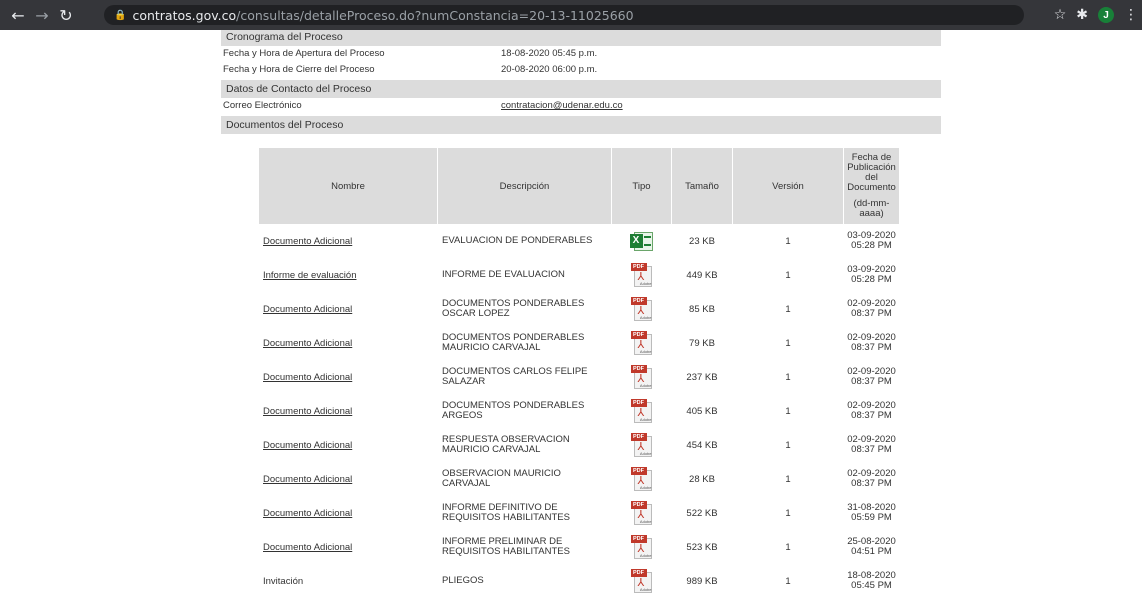  What do you see at coordinates (641, 186) in the screenshot?
I see `col-tipo: Tipo` at bounding box center [641, 186].